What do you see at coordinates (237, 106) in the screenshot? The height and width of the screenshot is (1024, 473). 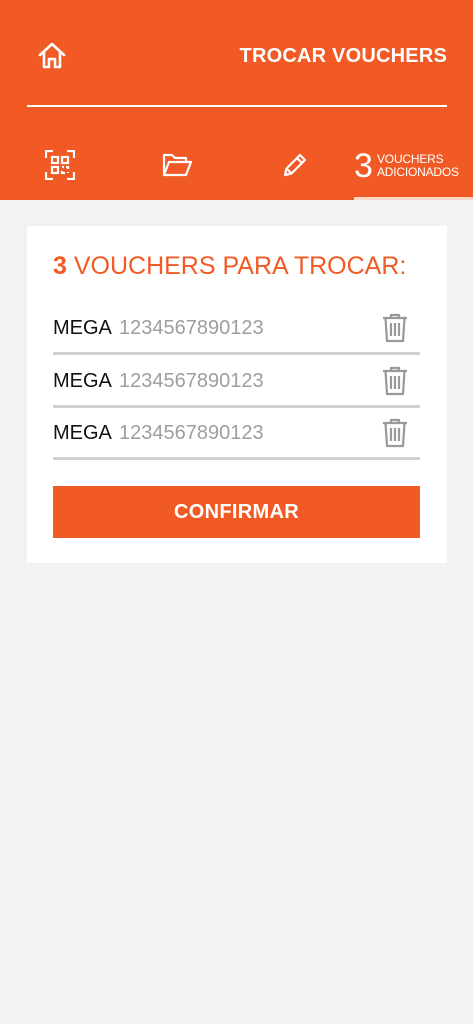 I see `header-divider` at bounding box center [237, 106].